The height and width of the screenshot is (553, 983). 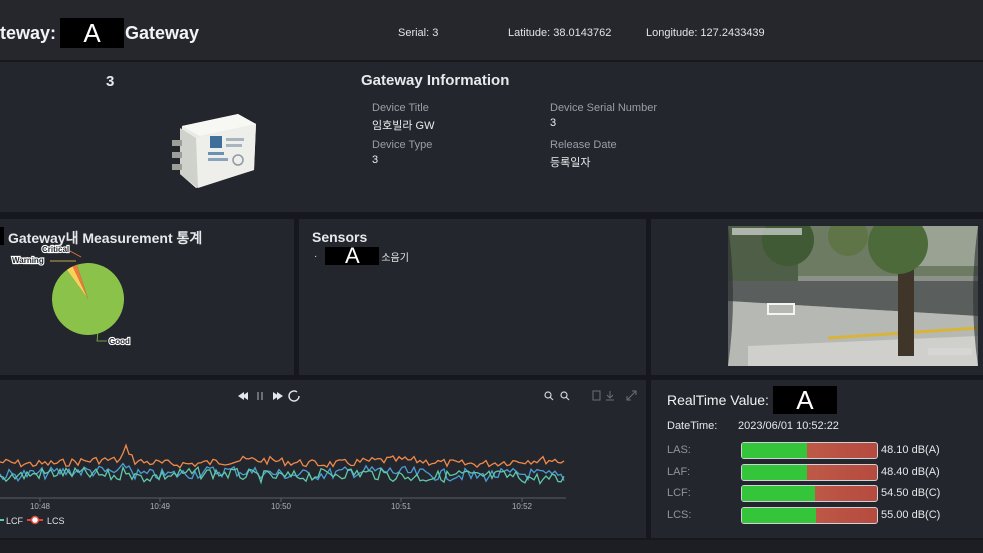 What do you see at coordinates (216, 150) in the screenshot?
I see `gateway-device-image` at bounding box center [216, 150].